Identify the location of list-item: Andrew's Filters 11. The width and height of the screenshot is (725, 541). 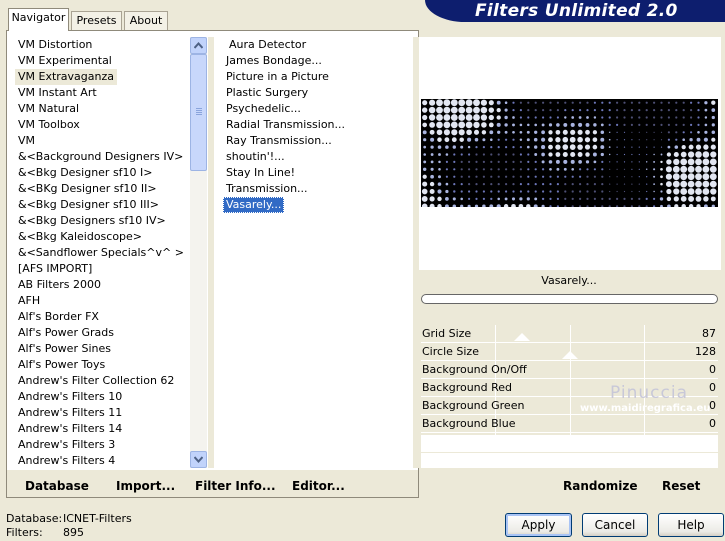
(102, 413).